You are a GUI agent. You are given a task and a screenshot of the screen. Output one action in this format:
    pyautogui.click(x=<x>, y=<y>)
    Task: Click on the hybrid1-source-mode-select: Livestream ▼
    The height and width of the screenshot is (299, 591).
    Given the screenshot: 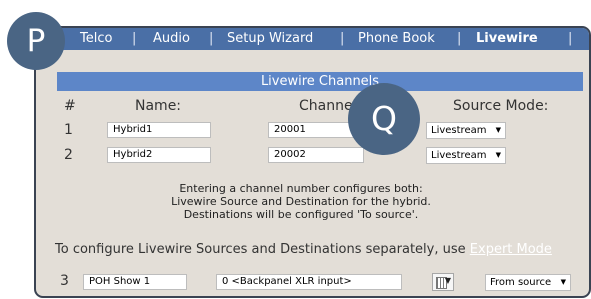 What is the action you would take?
    pyautogui.click(x=466, y=130)
    